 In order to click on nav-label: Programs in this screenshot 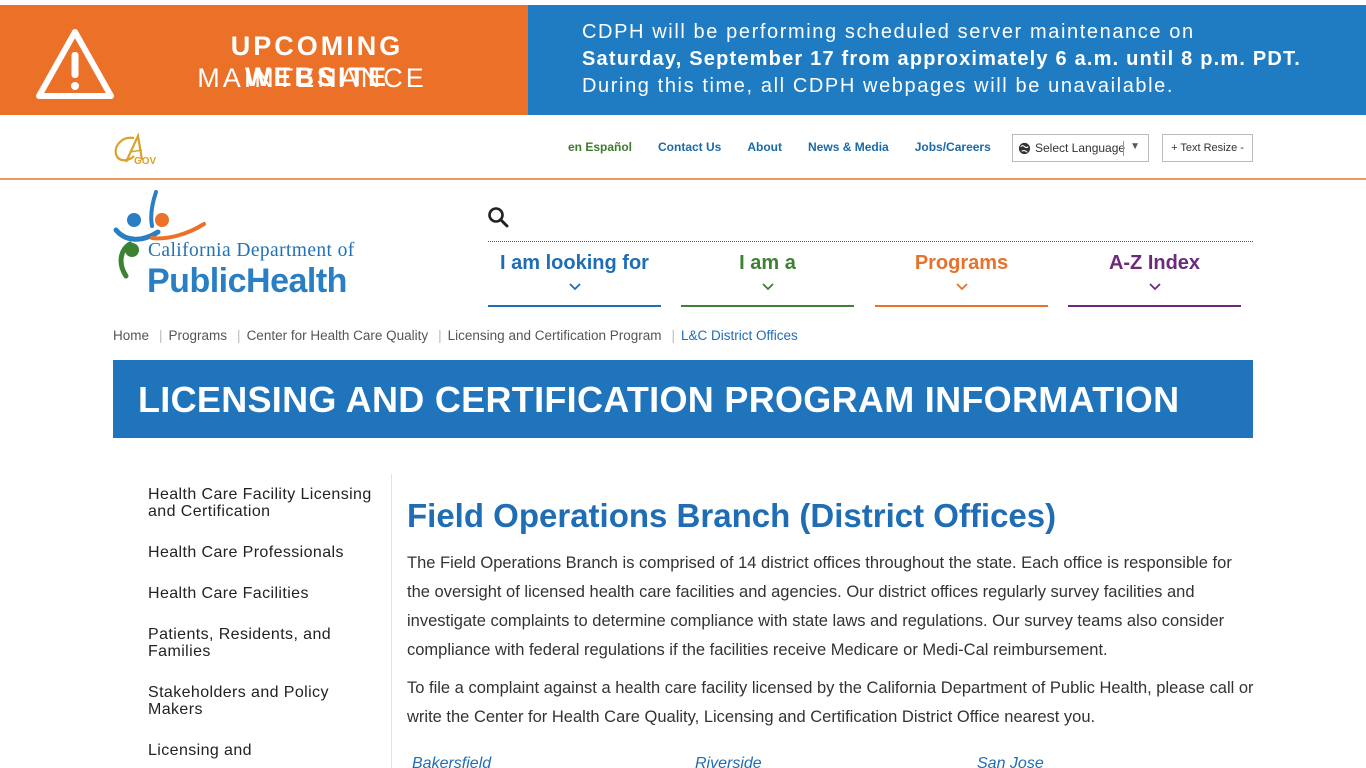, I will do `click(961, 263)`.